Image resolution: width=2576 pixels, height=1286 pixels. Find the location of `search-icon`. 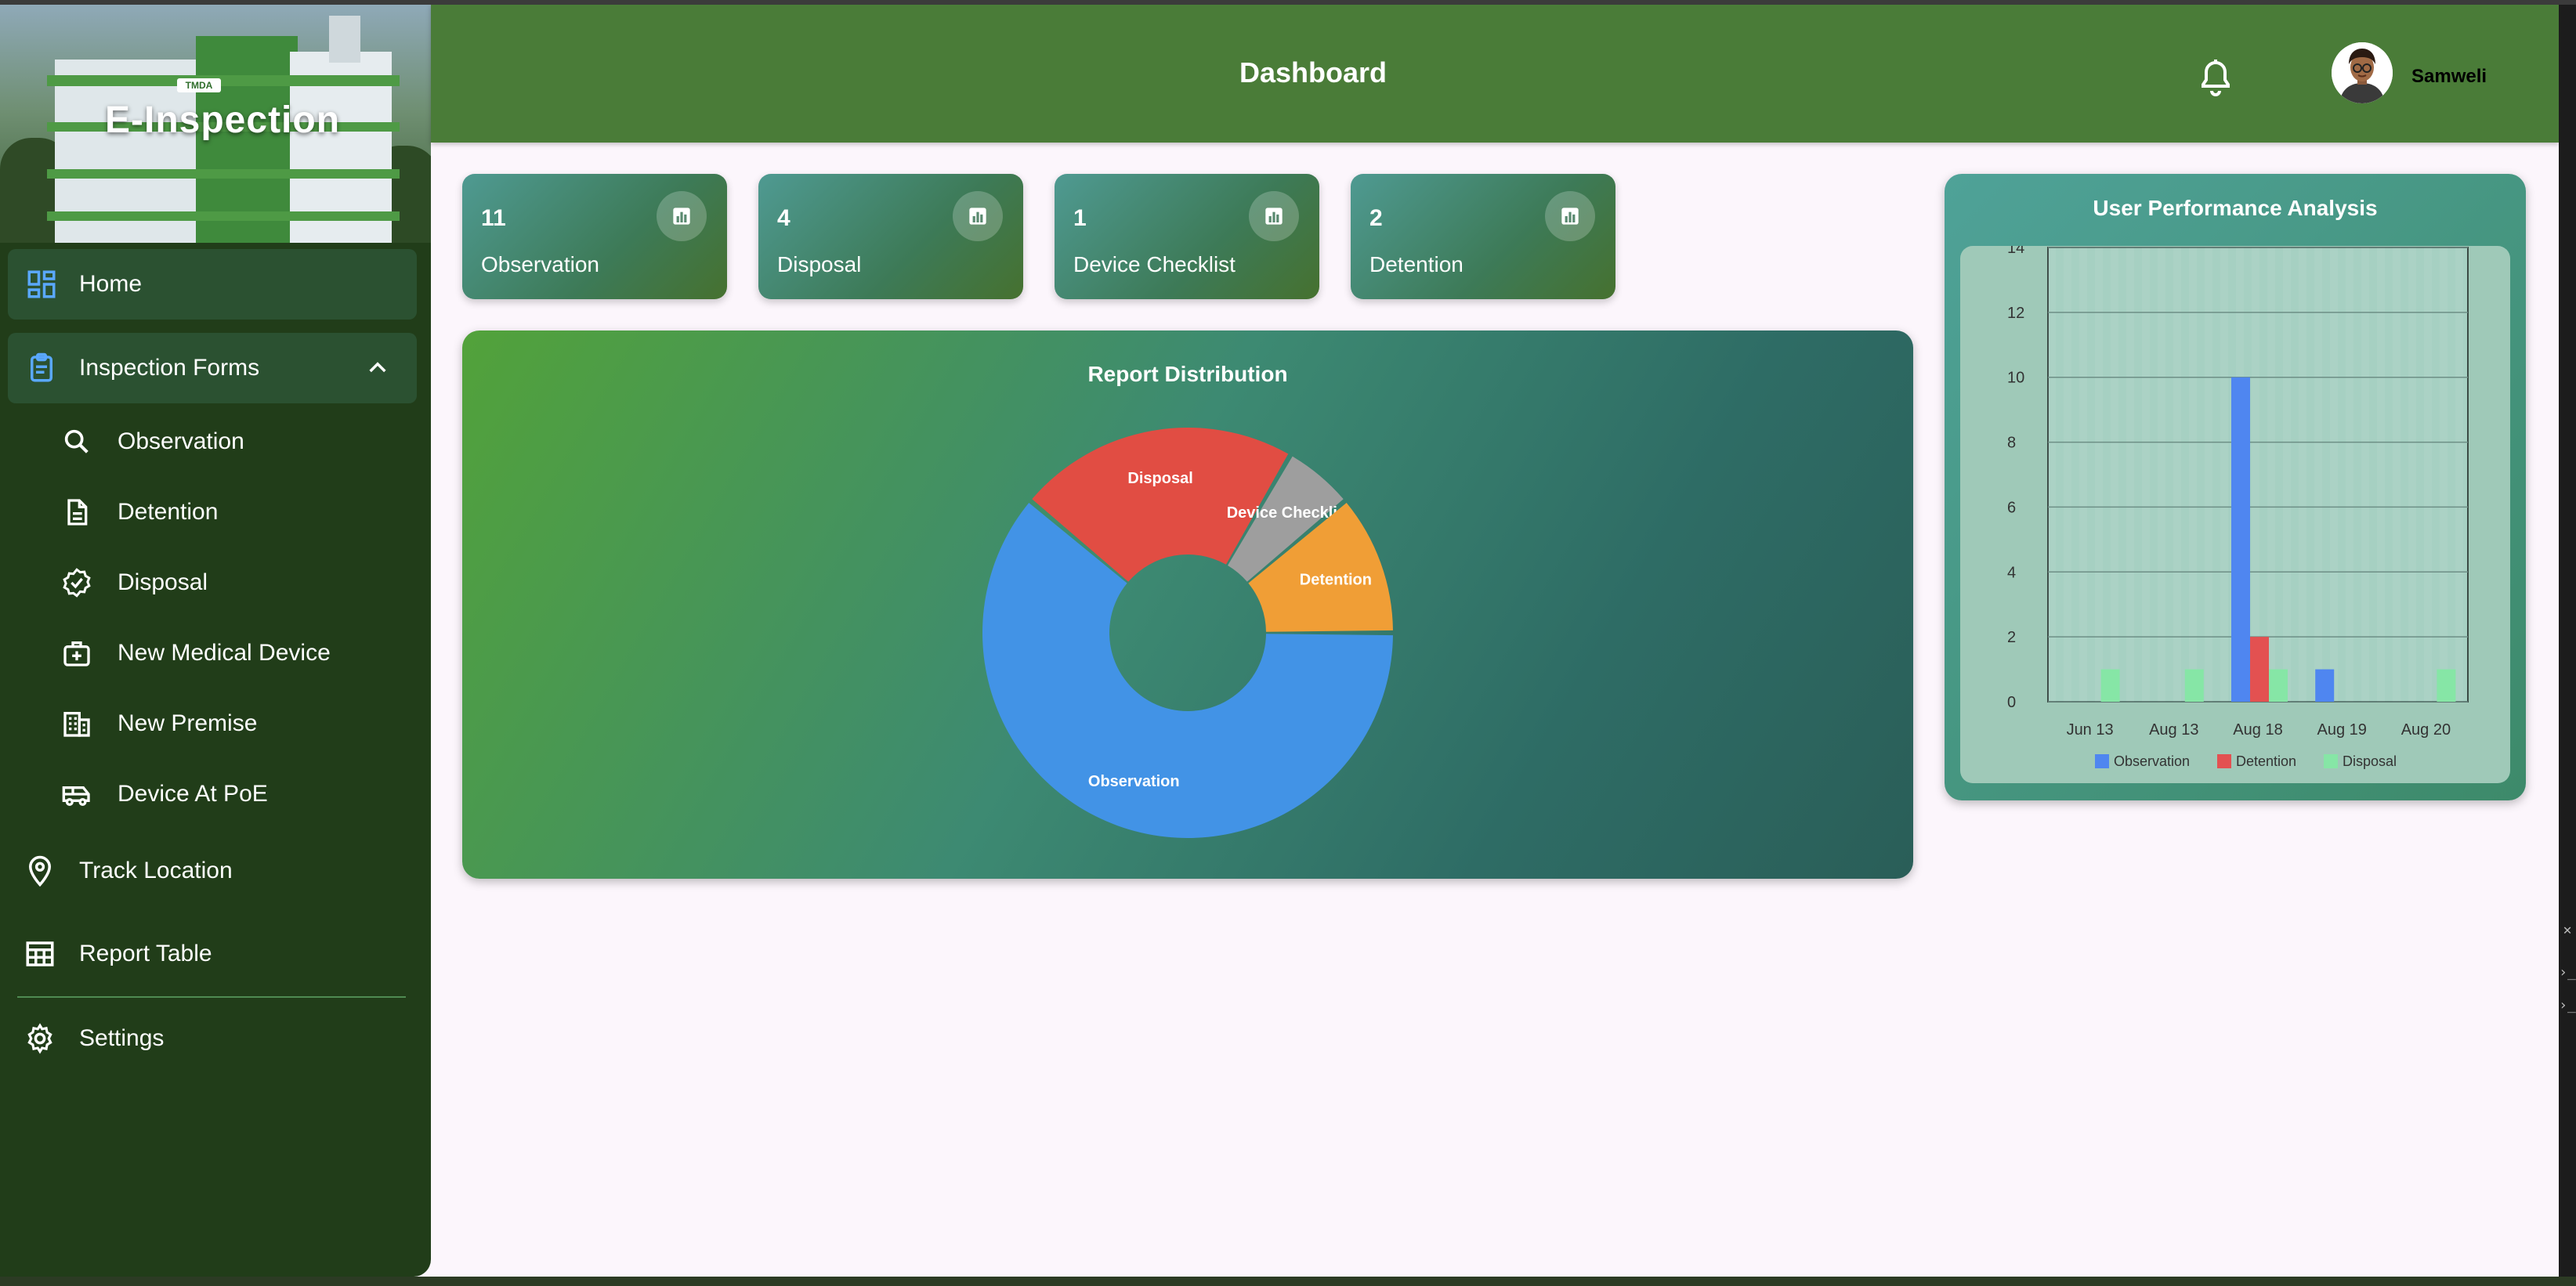

search-icon is located at coordinates (76, 441).